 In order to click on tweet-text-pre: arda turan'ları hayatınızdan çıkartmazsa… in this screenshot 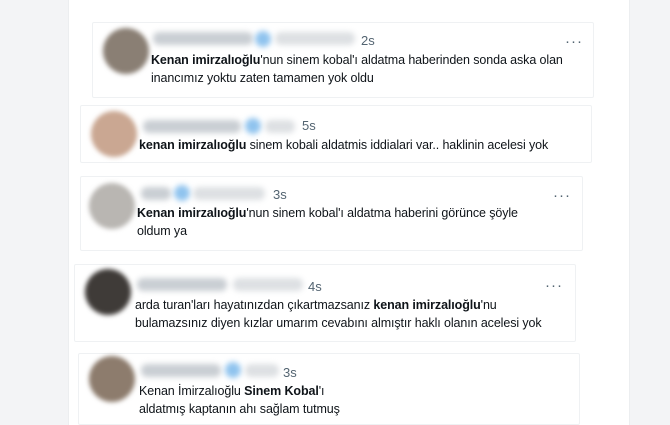, I will do `click(254, 305)`.